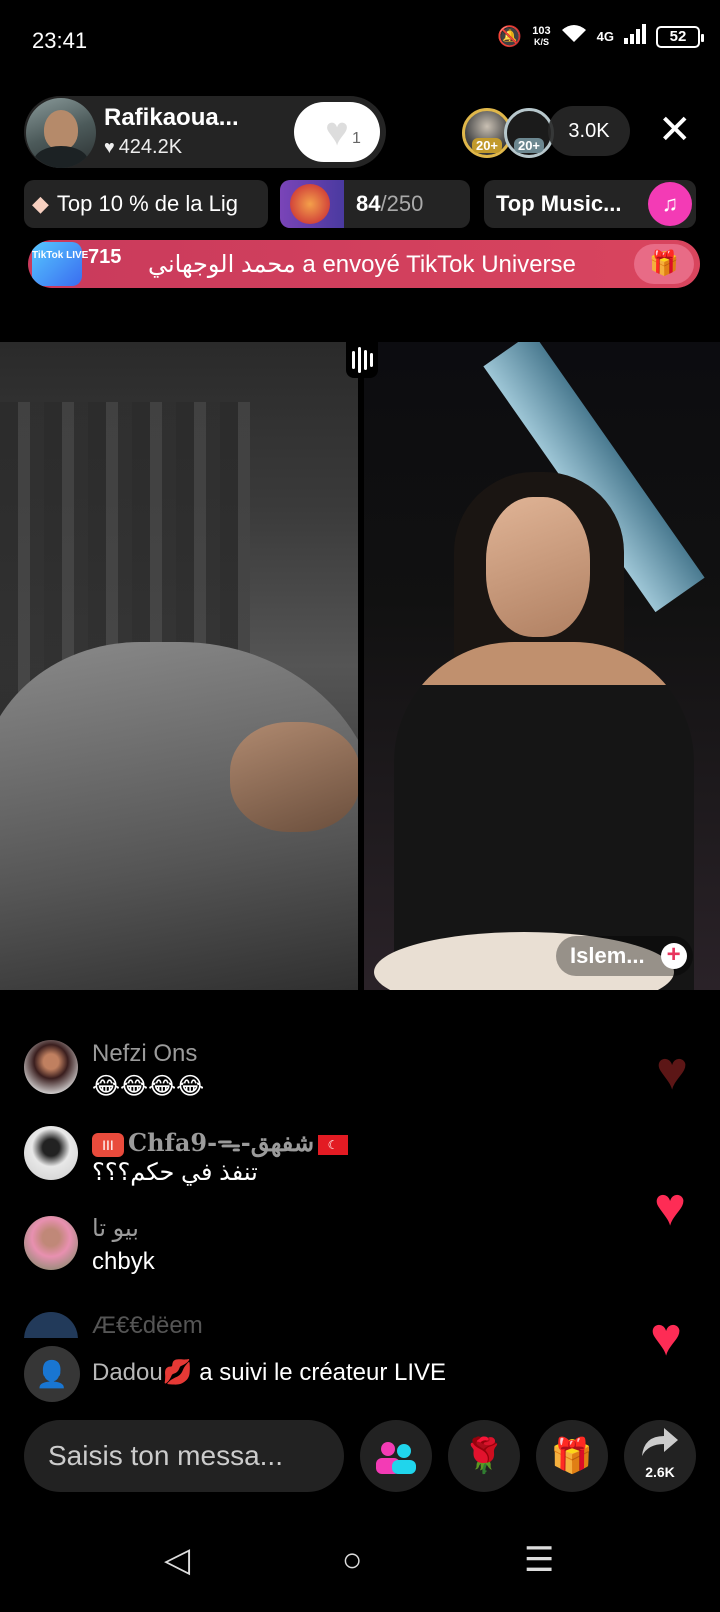 This screenshot has height=1612, width=720. Describe the element at coordinates (368, 203) in the screenshot. I see `goal-current: 84` at that location.